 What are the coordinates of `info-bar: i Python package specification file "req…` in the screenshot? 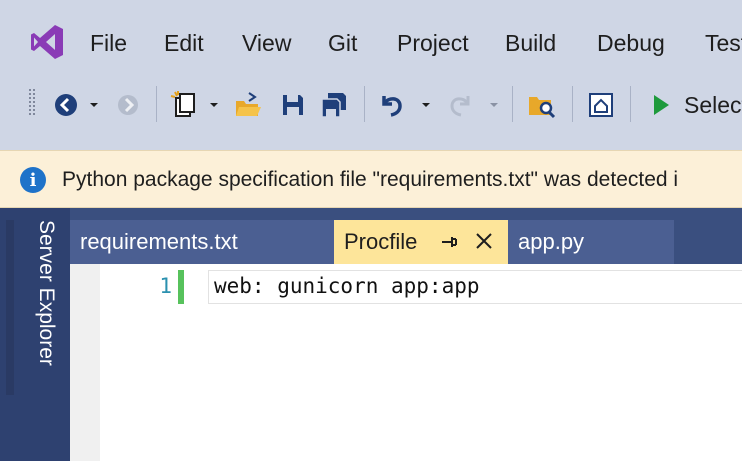 It's located at (371, 179).